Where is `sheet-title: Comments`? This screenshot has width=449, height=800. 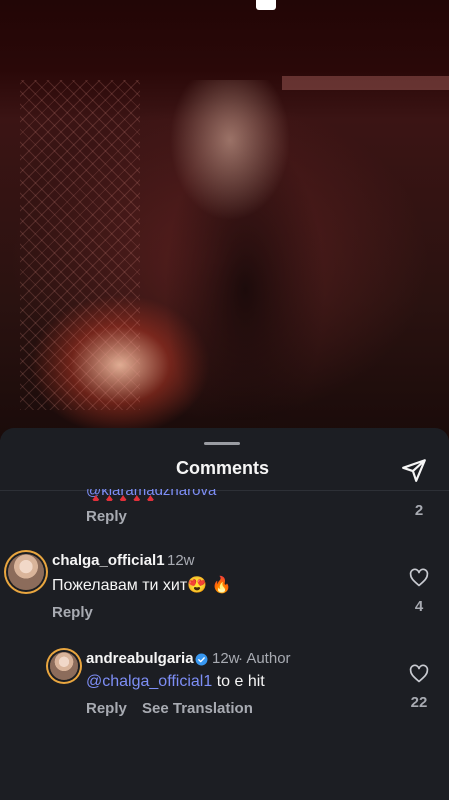
sheet-title: Comments is located at coordinates (222, 468).